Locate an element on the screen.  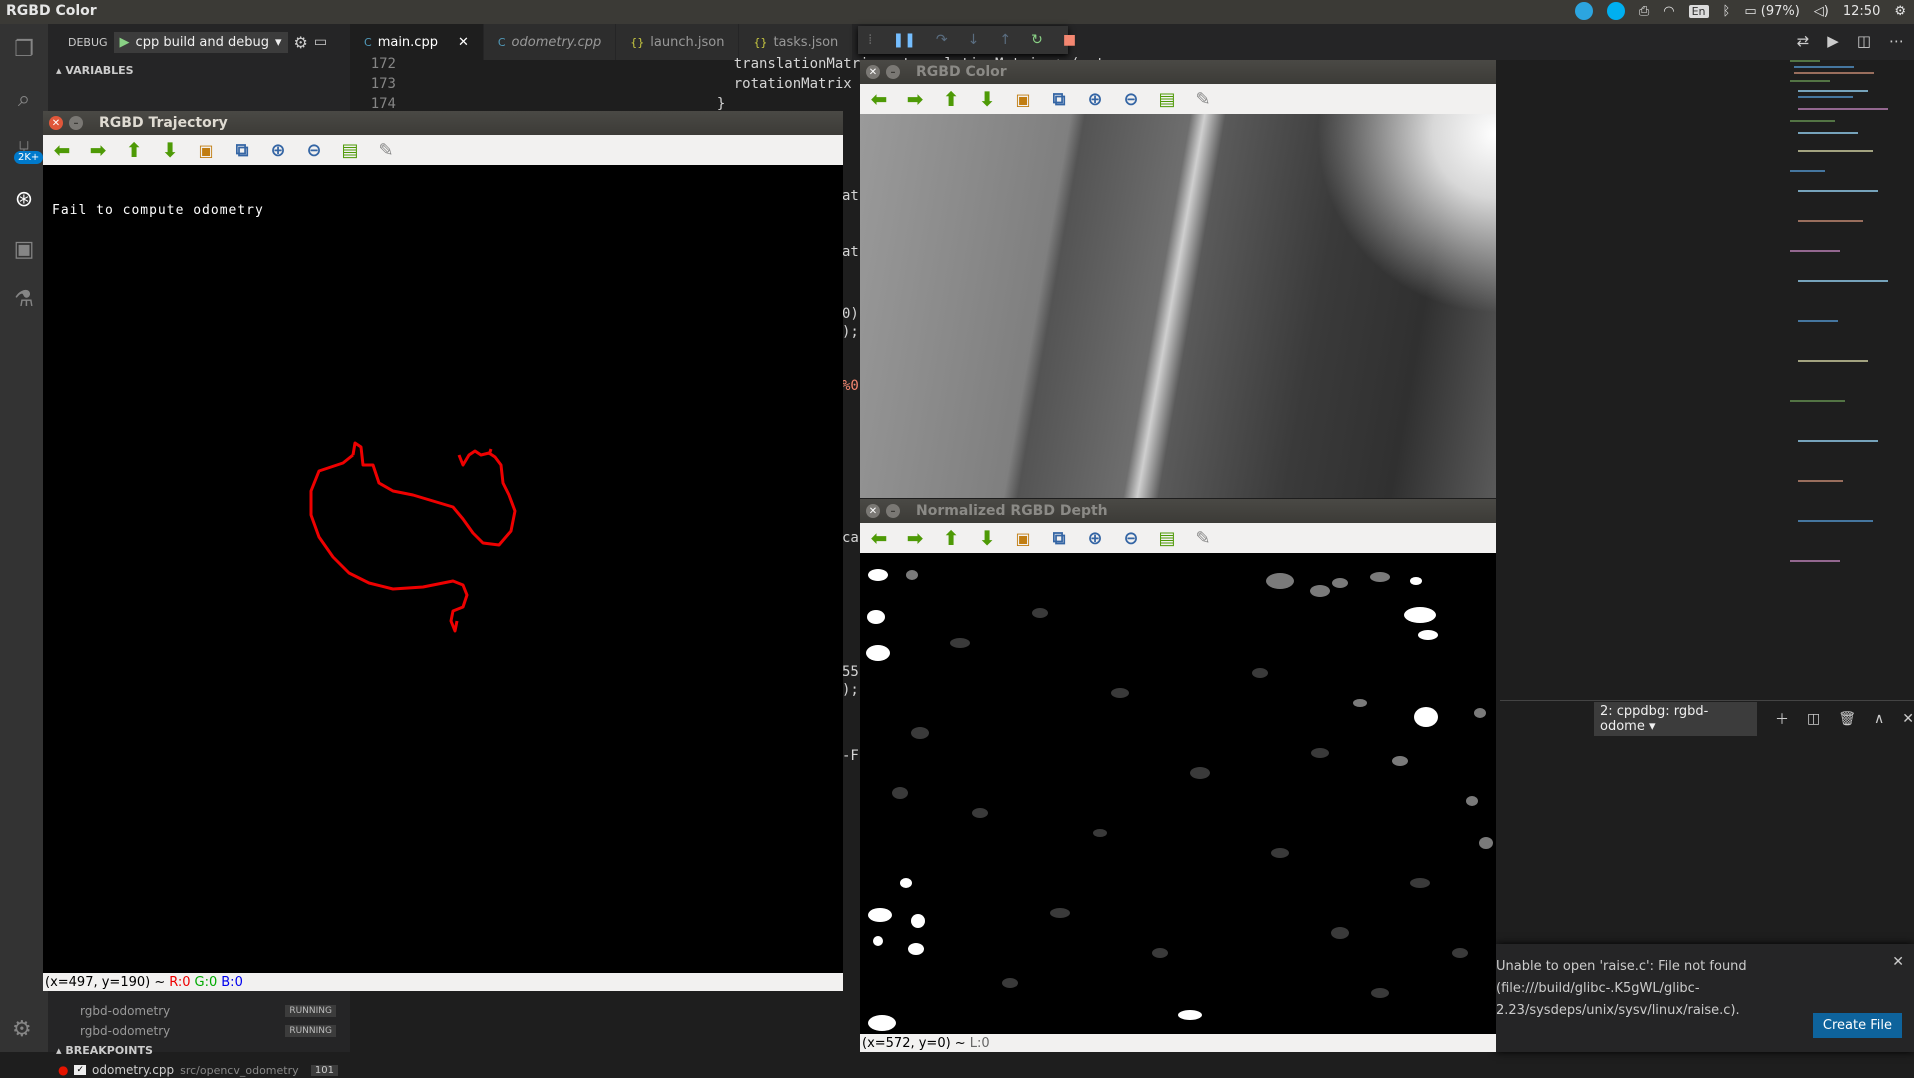
restart-icon: ↻ is located at coordinates (1037, 40).